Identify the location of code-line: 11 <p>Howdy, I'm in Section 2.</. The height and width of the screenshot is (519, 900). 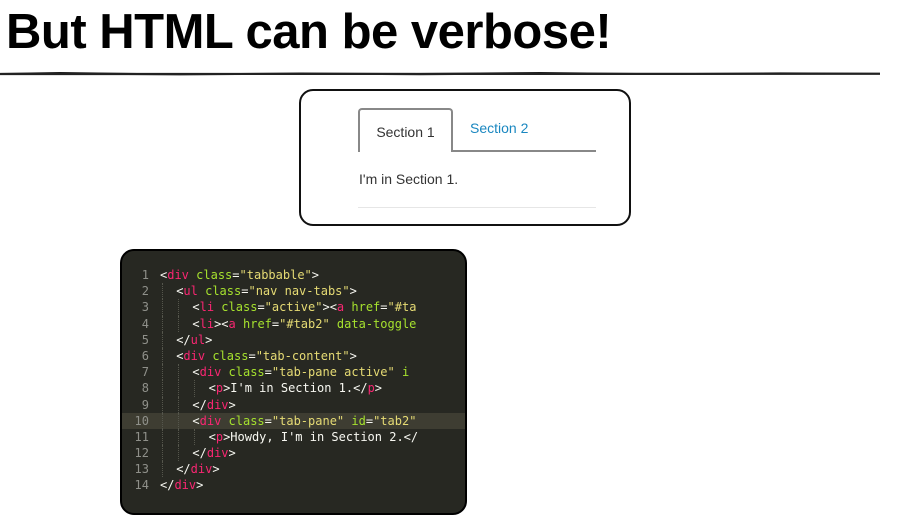
(293, 437).